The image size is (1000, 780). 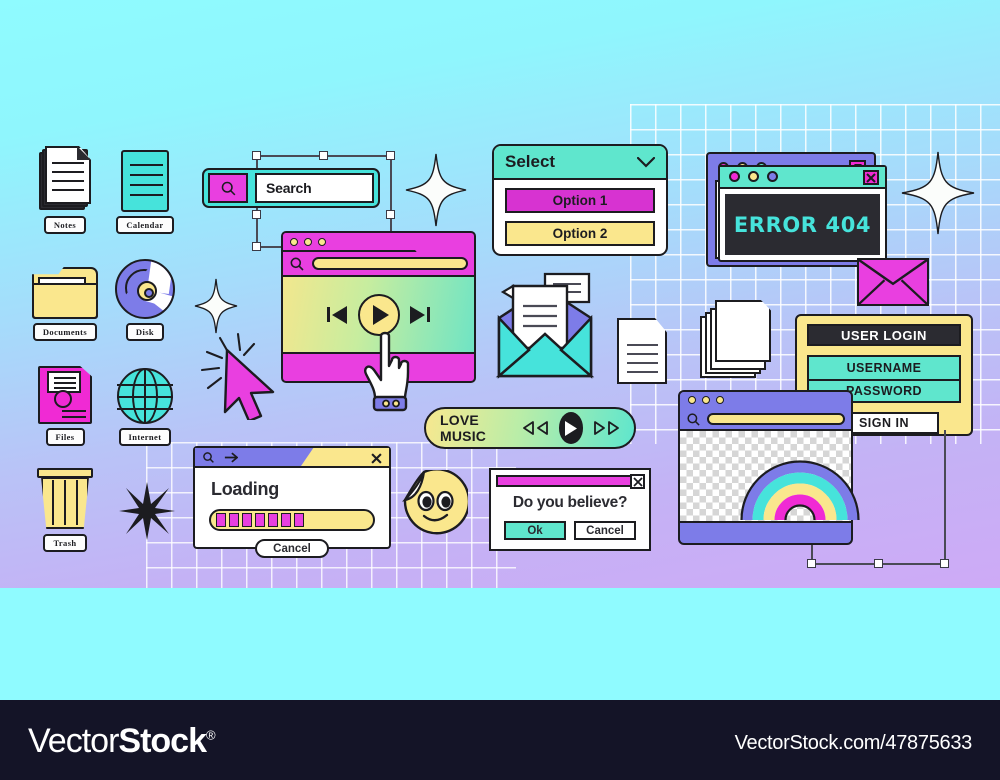 I want to click on rainbow-graphic, so click(x=800, y=489).